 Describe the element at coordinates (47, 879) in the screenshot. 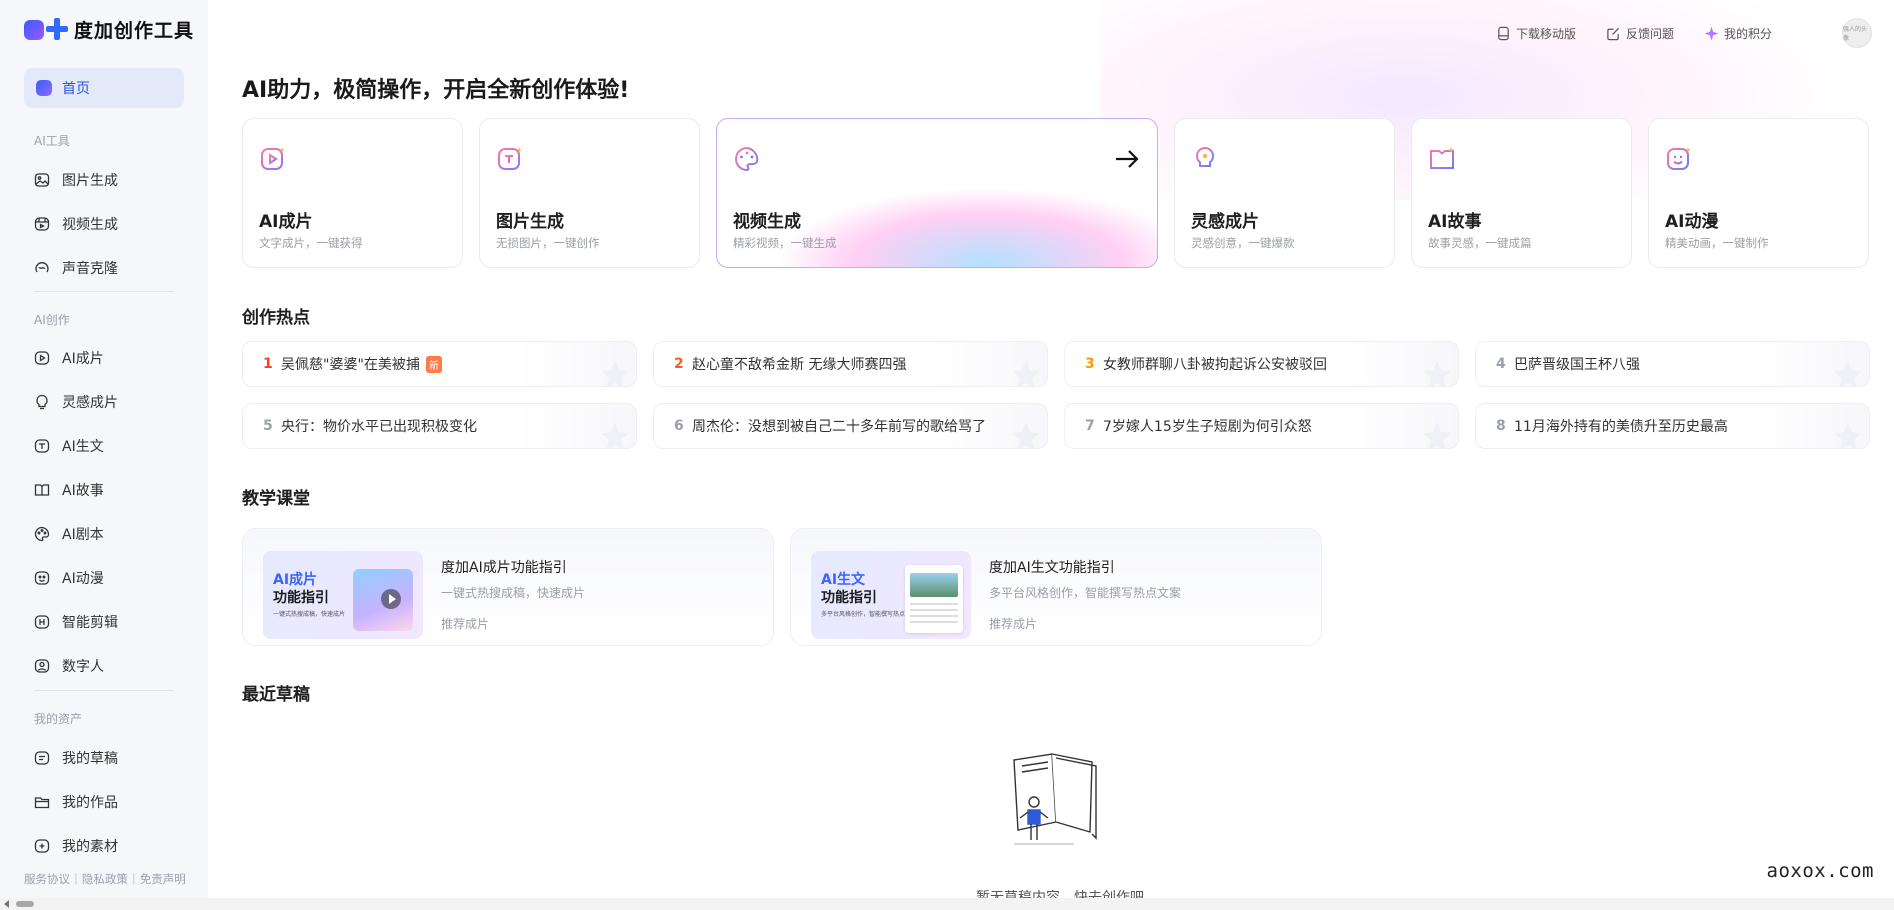

I see `terms-link: 服务协议` at that location.